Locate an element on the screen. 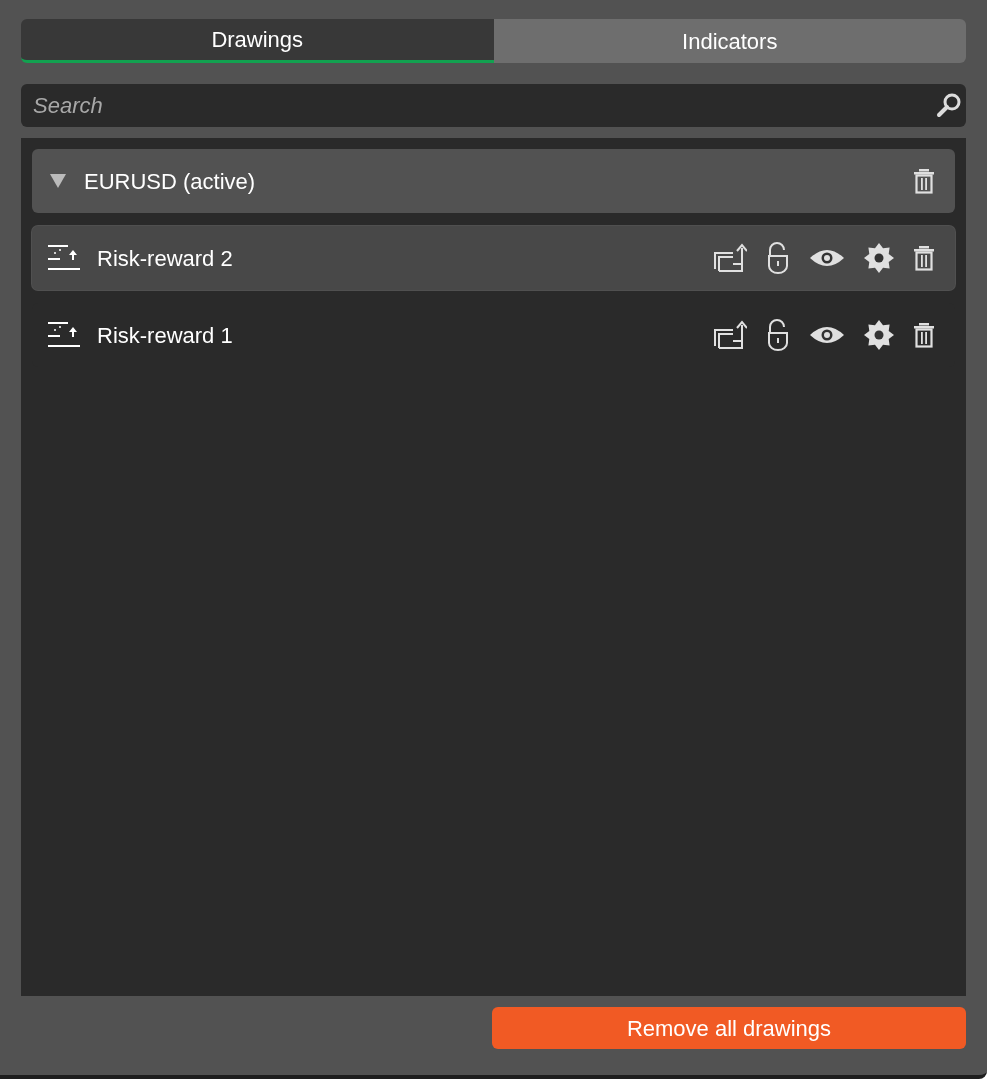 This screenshot has width=987, height=1079. tab: Indicators is located at coordinates (729, 41).